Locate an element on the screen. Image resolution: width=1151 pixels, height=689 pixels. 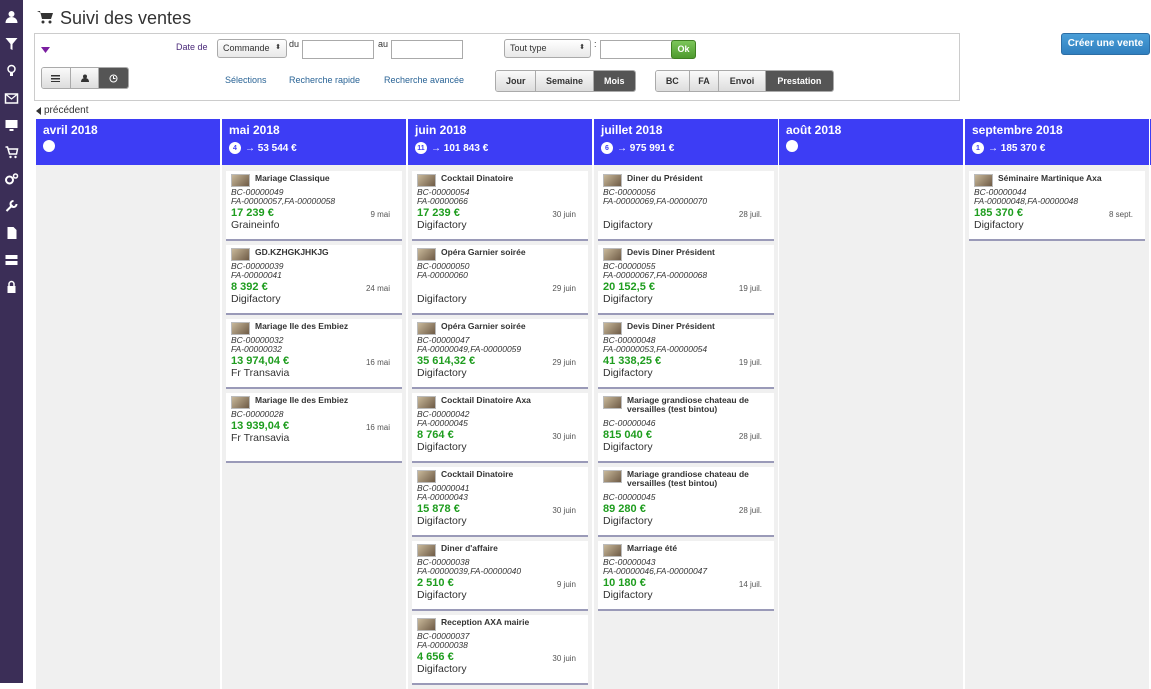
month-total: → 185 370 € is located at coordinates (1017, 148).